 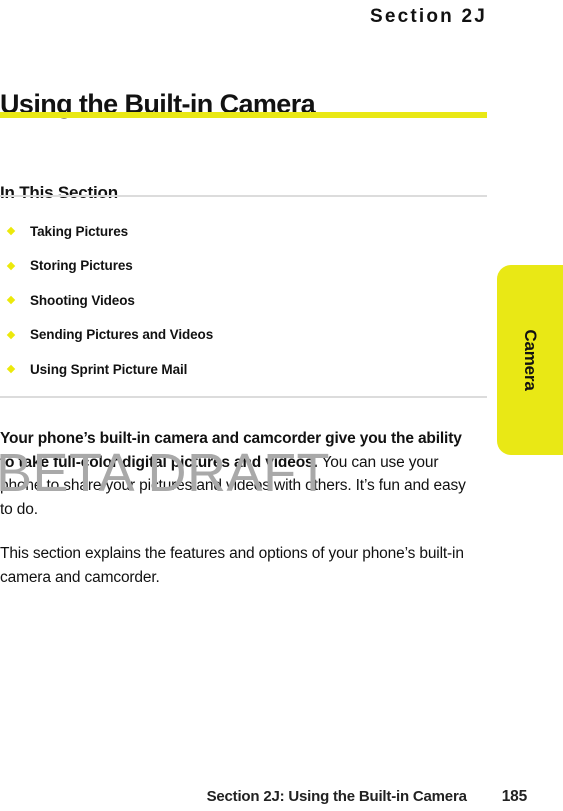 What do you see at coordinates (109, 369) in the screenshot?
I see `list-item-label: Using Sprint Picture Mail` at bounding box center [109, 369].